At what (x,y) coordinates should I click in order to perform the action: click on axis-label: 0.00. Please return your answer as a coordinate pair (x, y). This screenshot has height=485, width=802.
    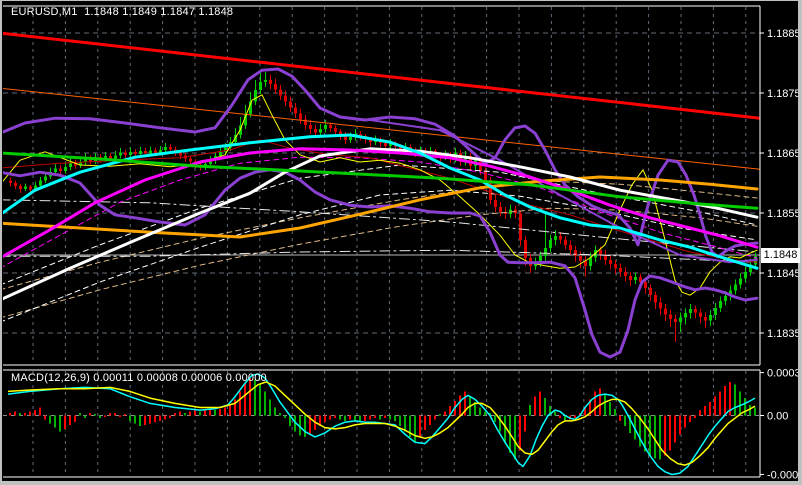
    Looking at the image, I should click on (777, 417).